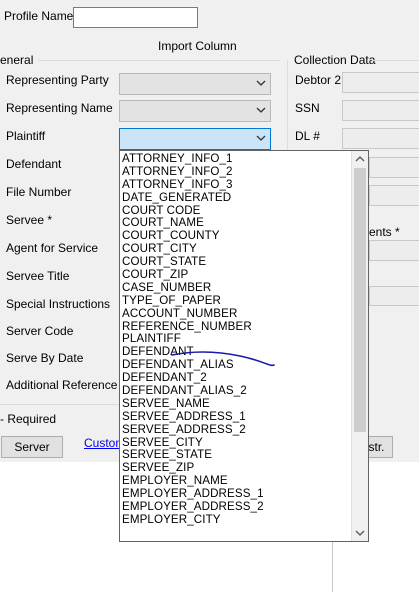  Describe the element at coordinates (34, 164) in the screenshot. I see `field-label-defendant: Defendant` at that location.